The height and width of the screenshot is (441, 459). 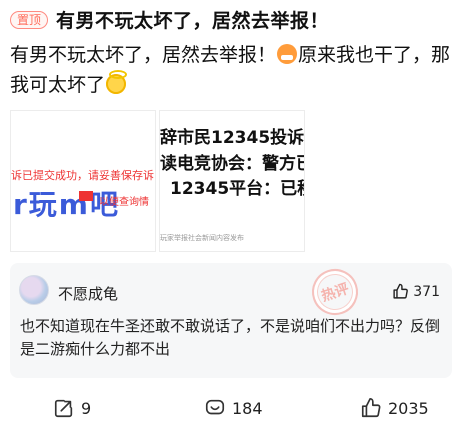 I want to click on image-2-footer: 玩家举报社会新闻内容发布, so click(x=202, y=238).